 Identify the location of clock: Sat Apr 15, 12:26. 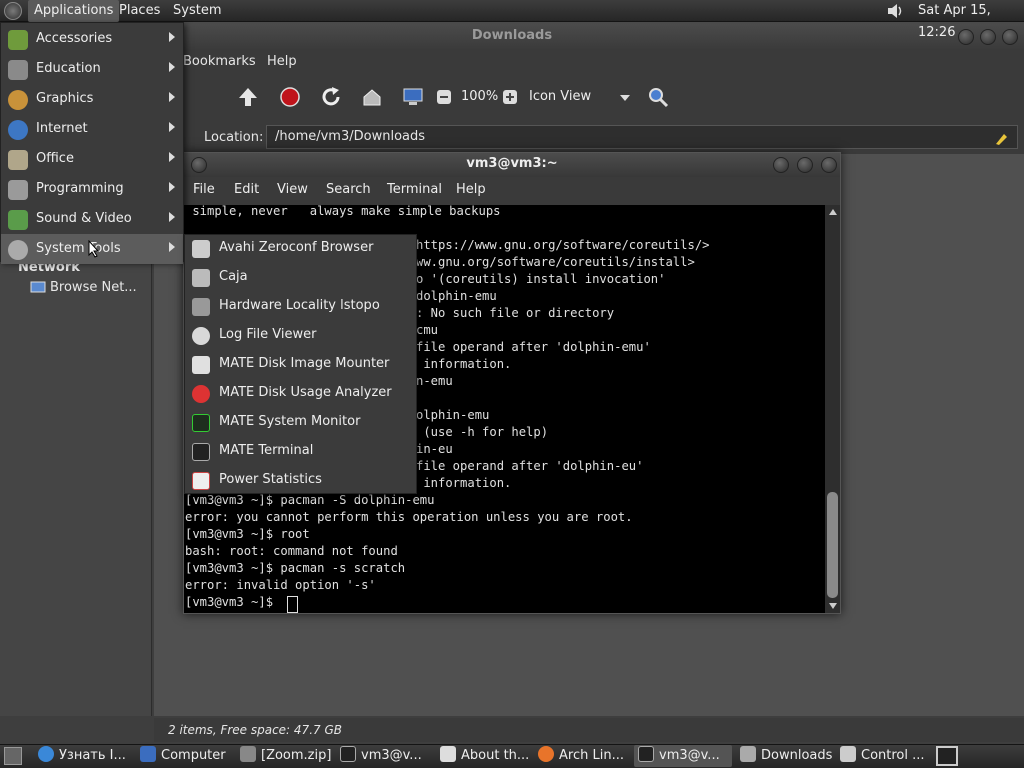
(971, 20).